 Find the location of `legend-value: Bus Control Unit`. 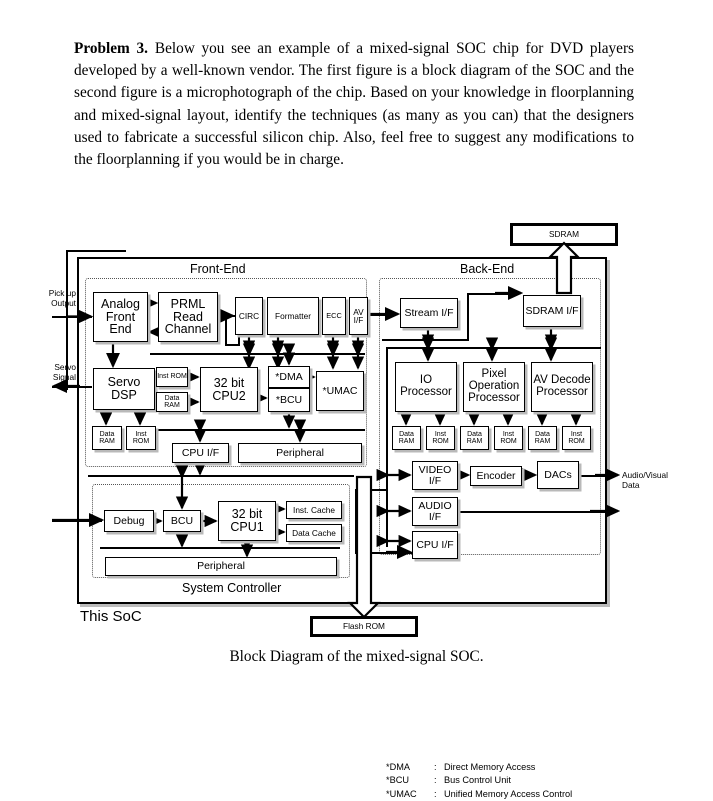

legend-value: Bus Control Unit is located at coordinates (477, 780).